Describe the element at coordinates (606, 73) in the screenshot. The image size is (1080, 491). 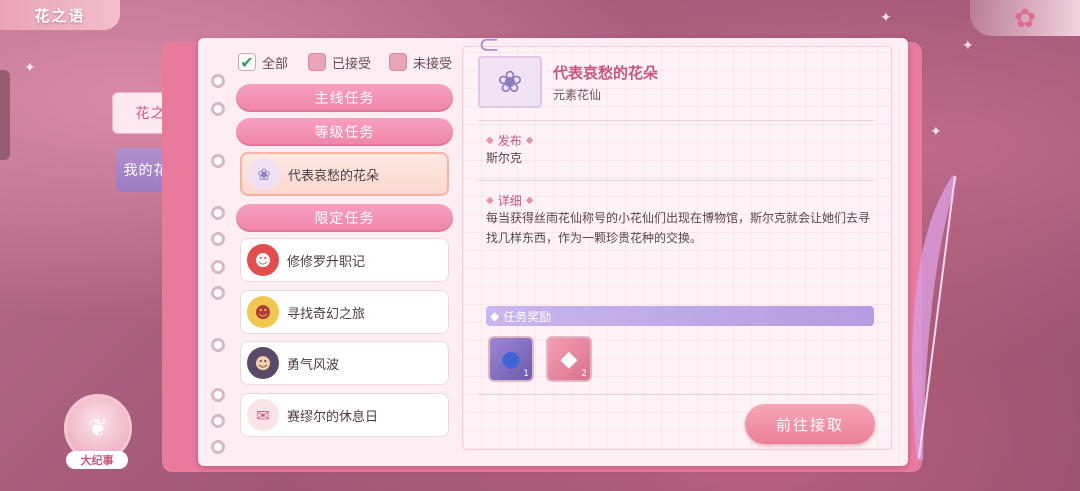
I see `quest-detail-title: 代表哀愁的花朵` at that location.